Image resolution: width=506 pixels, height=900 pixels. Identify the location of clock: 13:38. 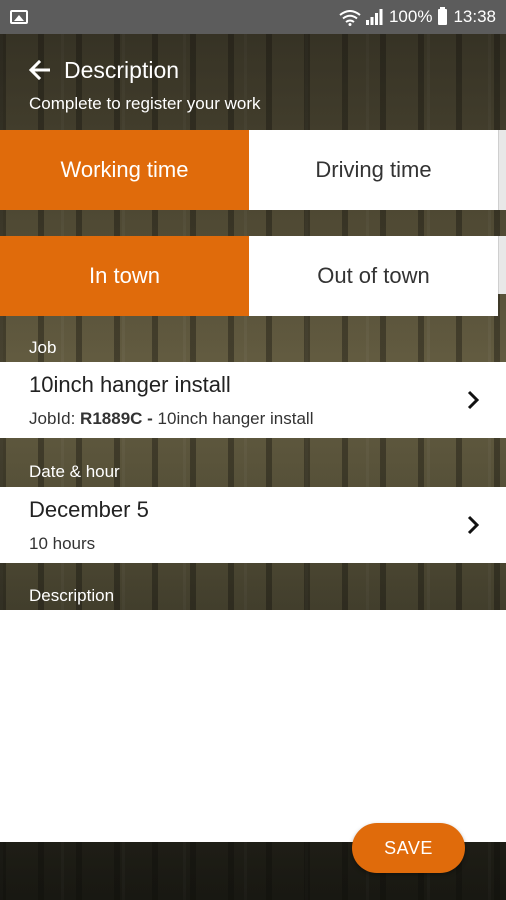
(474, 16).